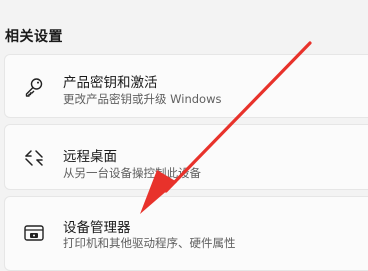 The height and width of the screenshot is (271, 368). Describe the element at coordinates (34, 158) in the screenshot. I see `remote-desktop-icon` at that location.